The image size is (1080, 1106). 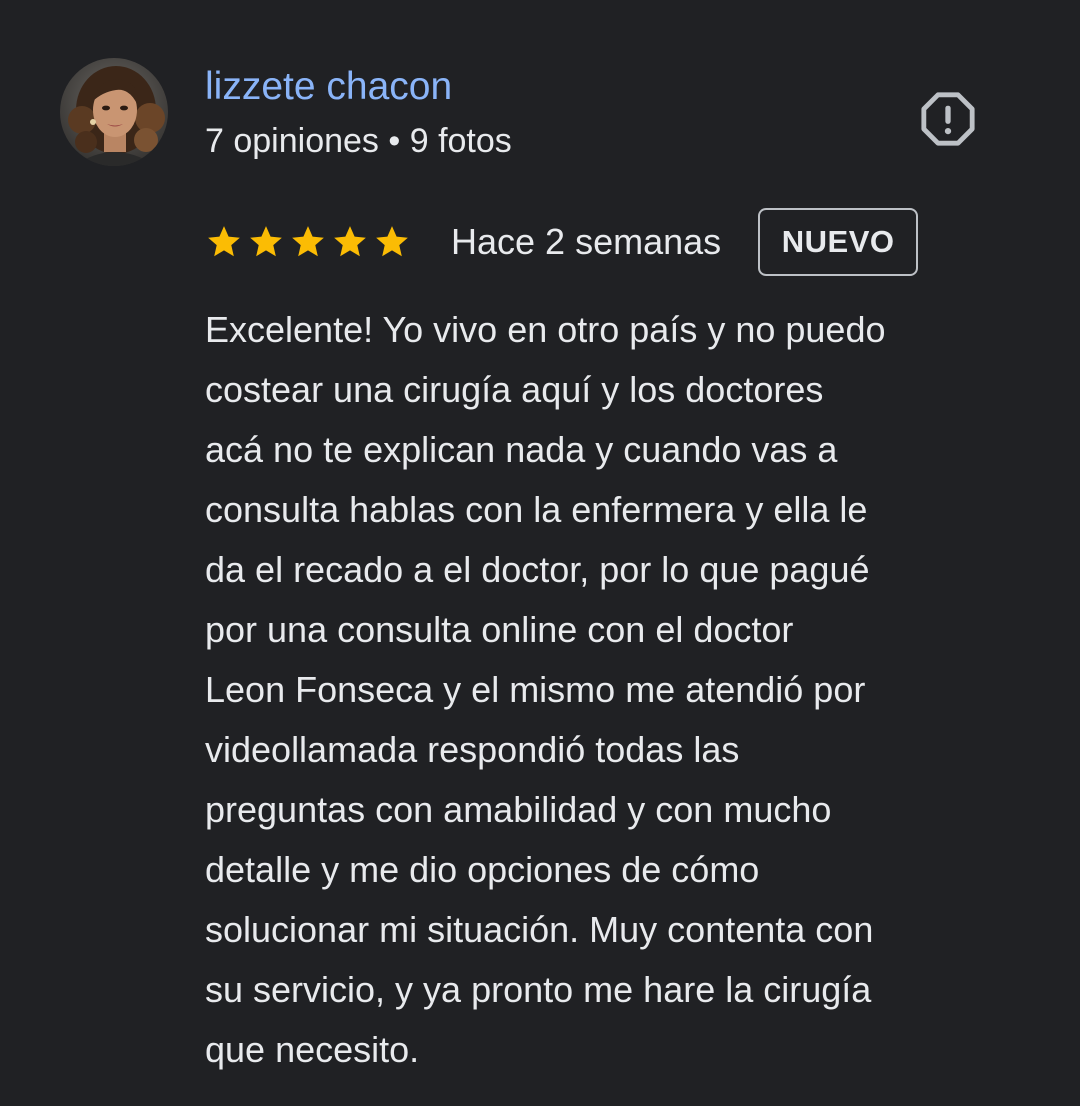 I want to click on review-text-line: Leon Fonseca y el mismo me atendió por, so click(x=535, y=689).